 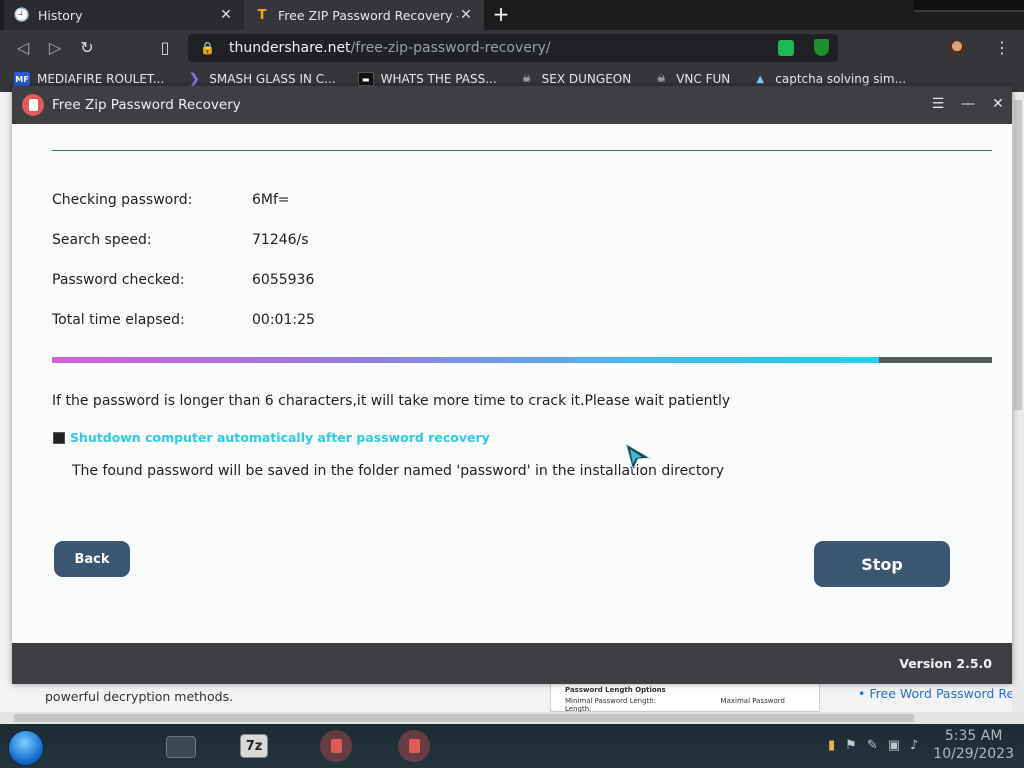 What do you see at coordinates (638, 457) in the screenshot?
I see `mouse-cursor-icon` at bounding box center [638, 457].